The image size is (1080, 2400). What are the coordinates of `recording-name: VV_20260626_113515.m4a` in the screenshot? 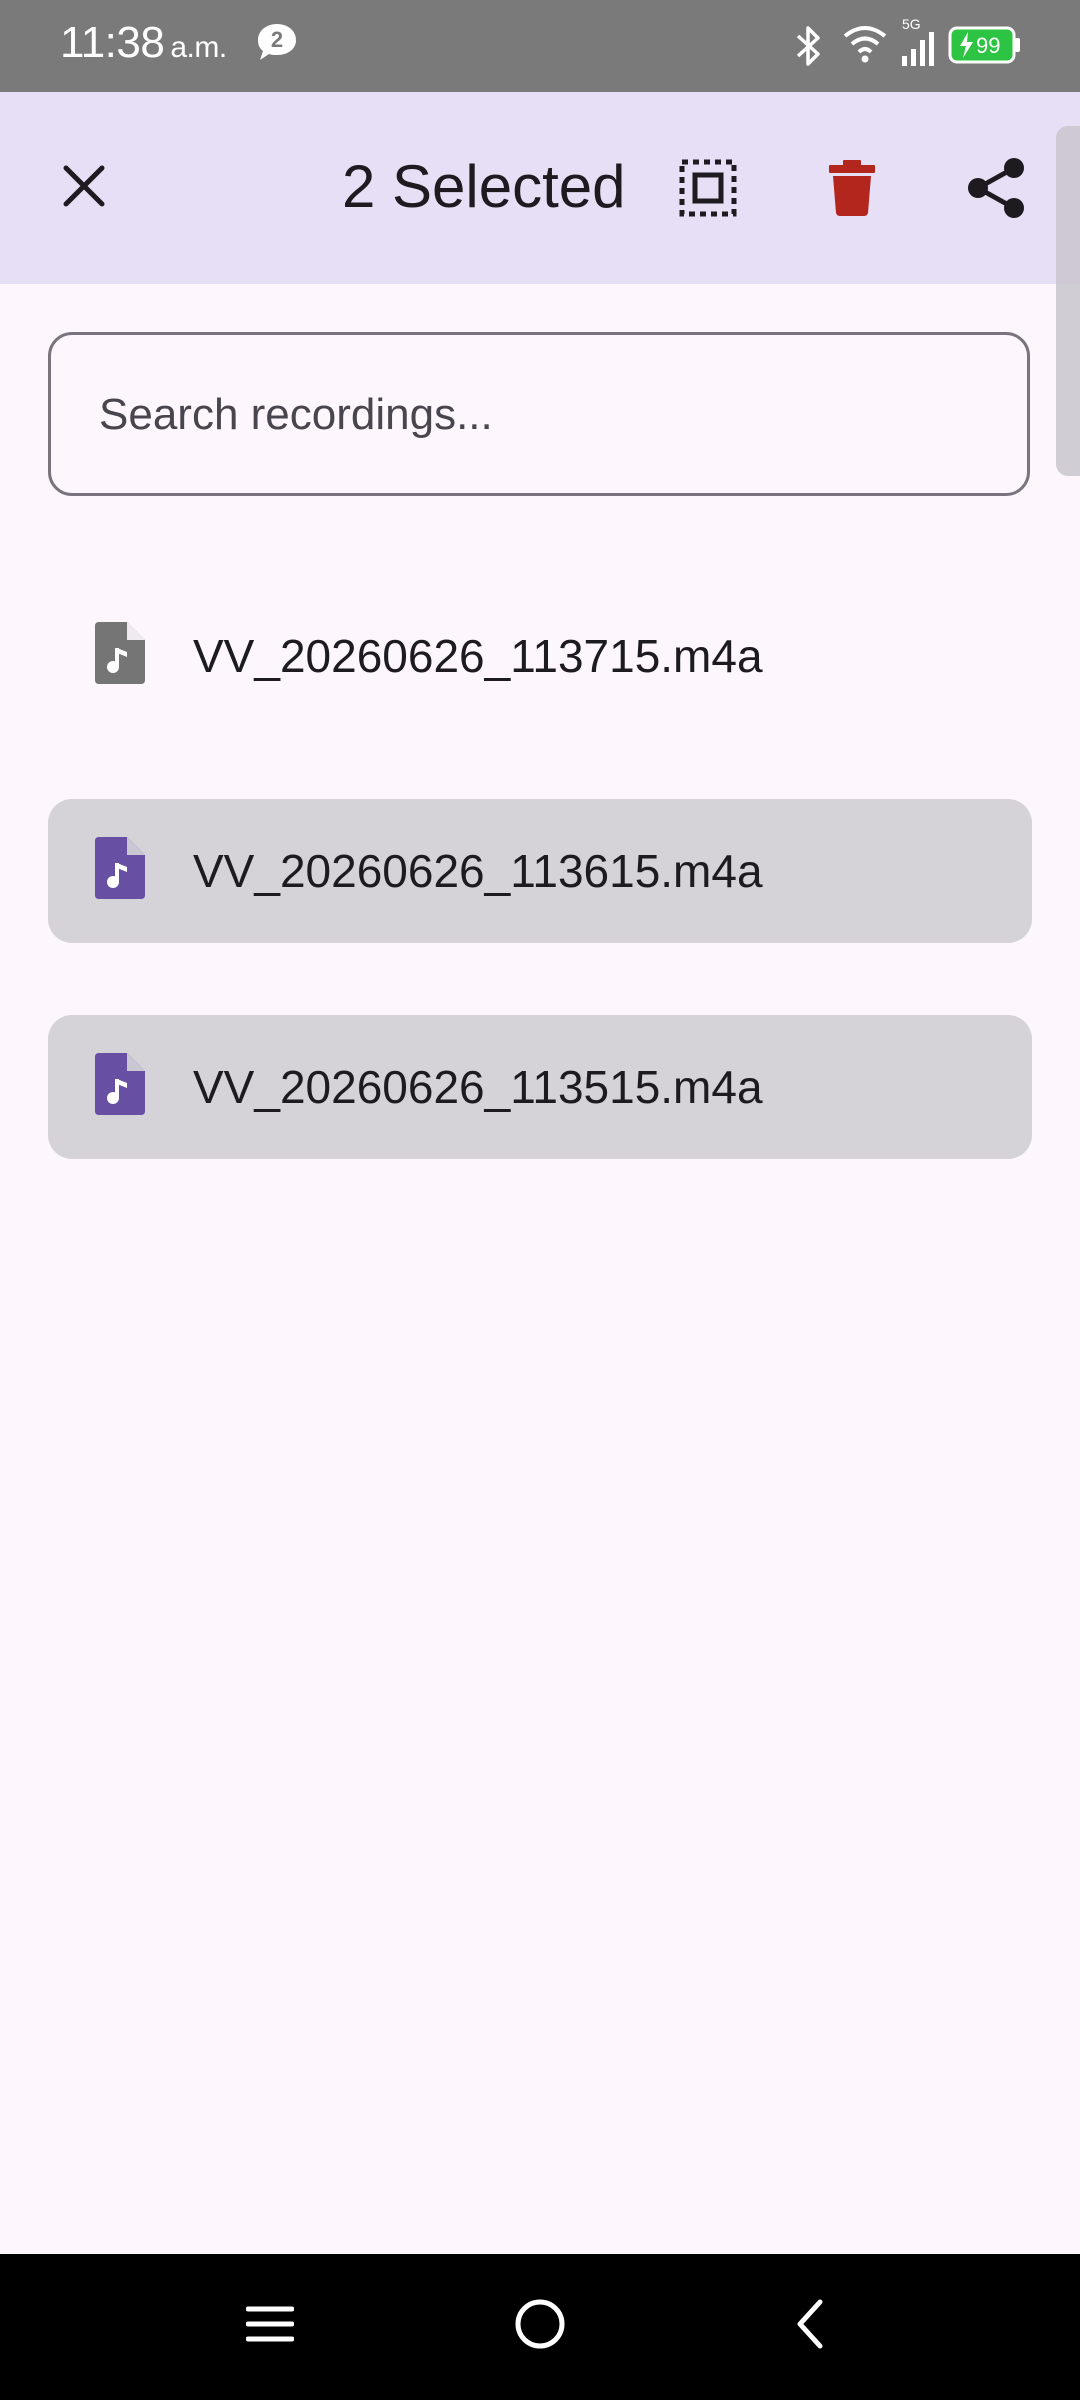 It's located at (478, 1087).